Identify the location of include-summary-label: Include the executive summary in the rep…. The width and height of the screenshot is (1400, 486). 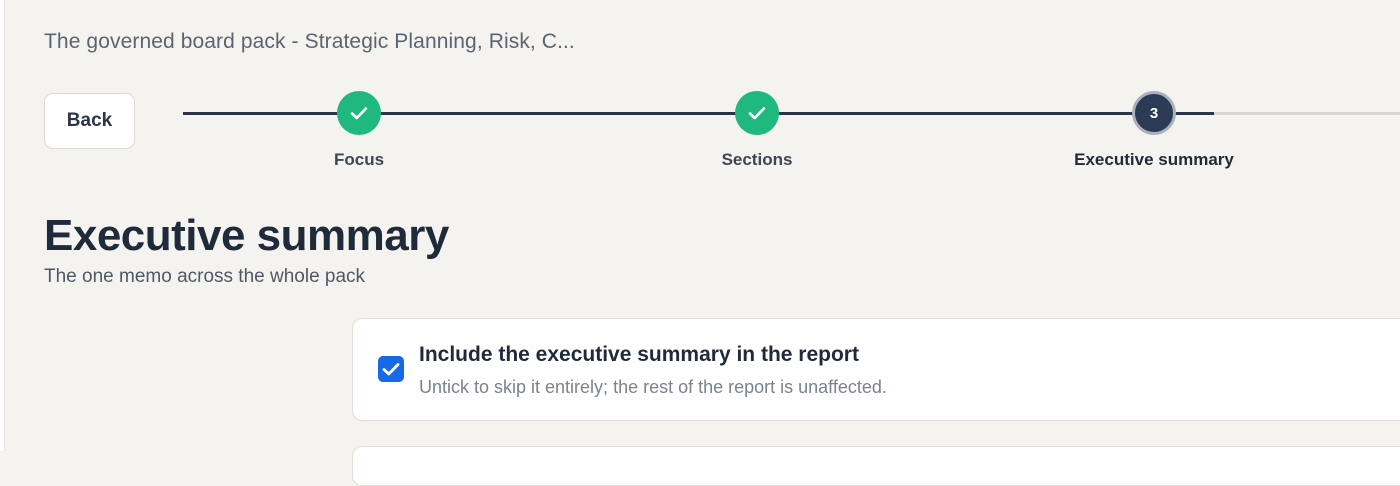
(639, 355).